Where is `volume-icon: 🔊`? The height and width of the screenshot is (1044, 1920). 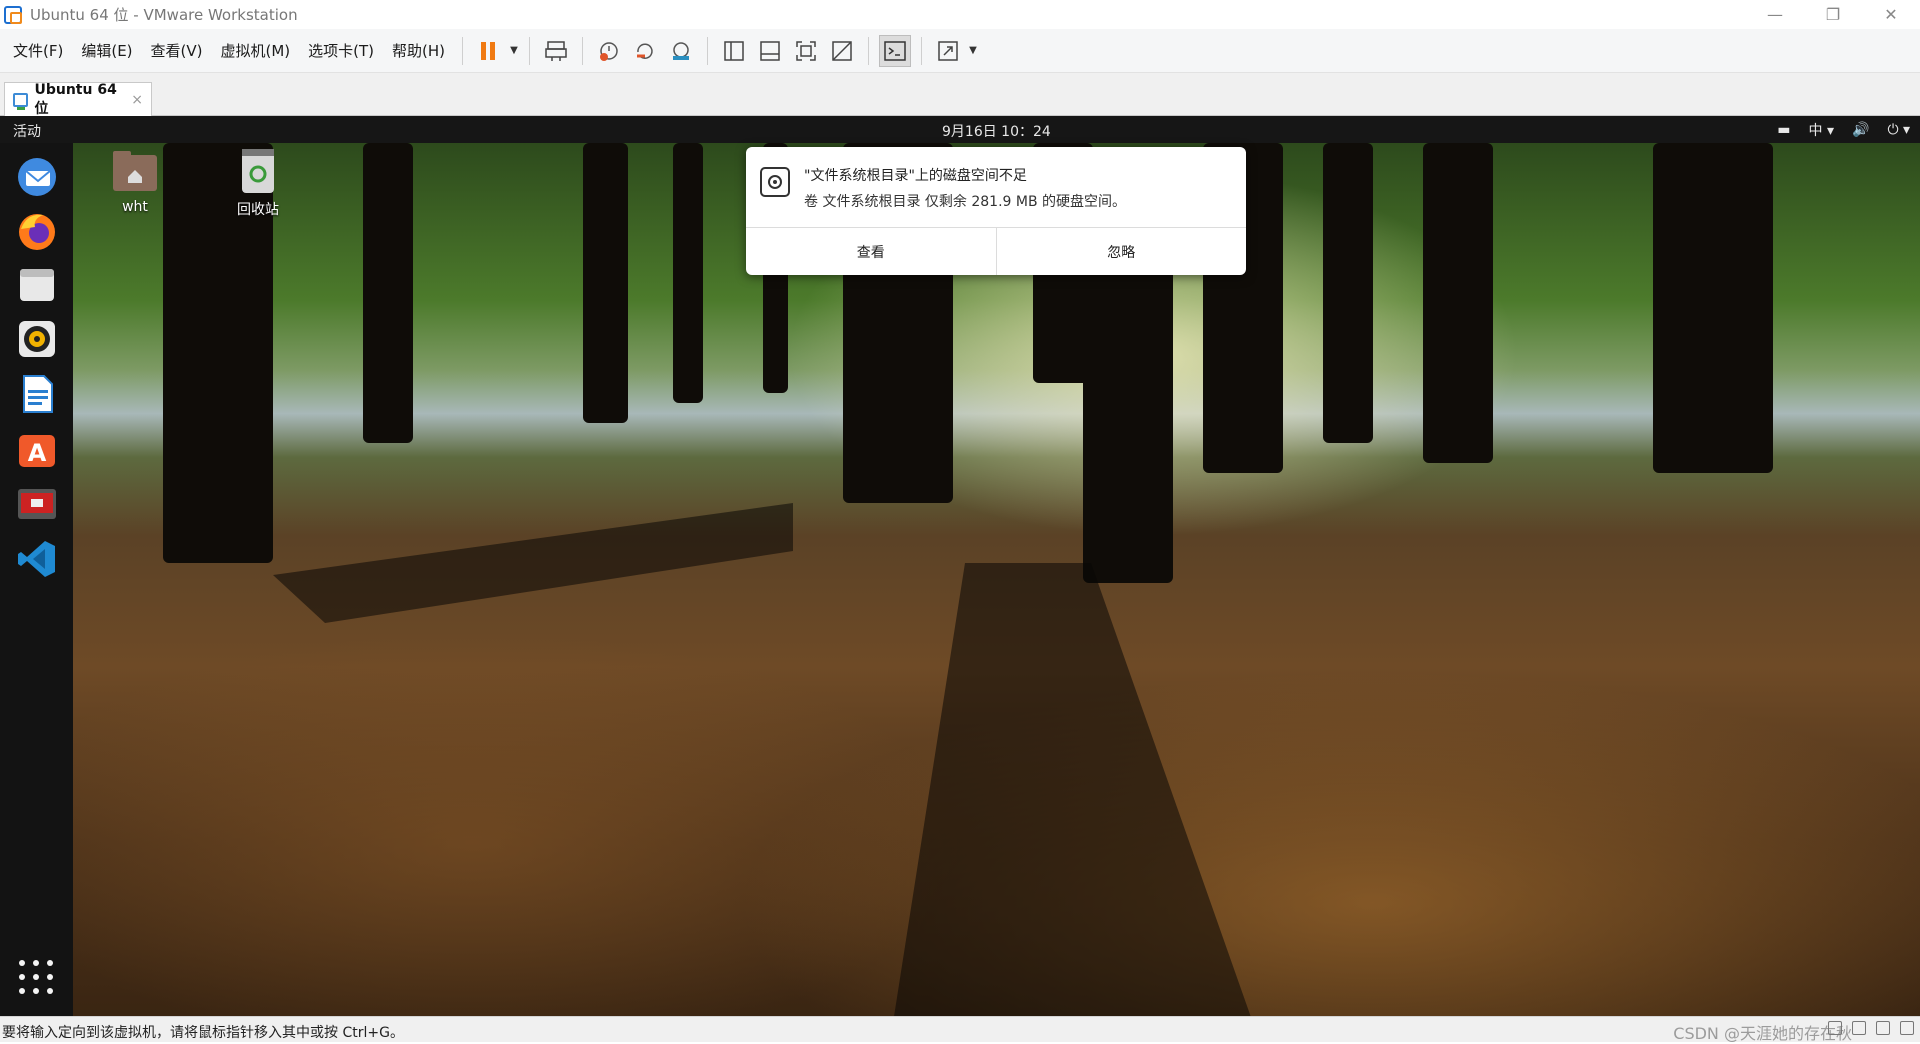 volume-icon: 🔊 is located at coordinates (1860, 130).